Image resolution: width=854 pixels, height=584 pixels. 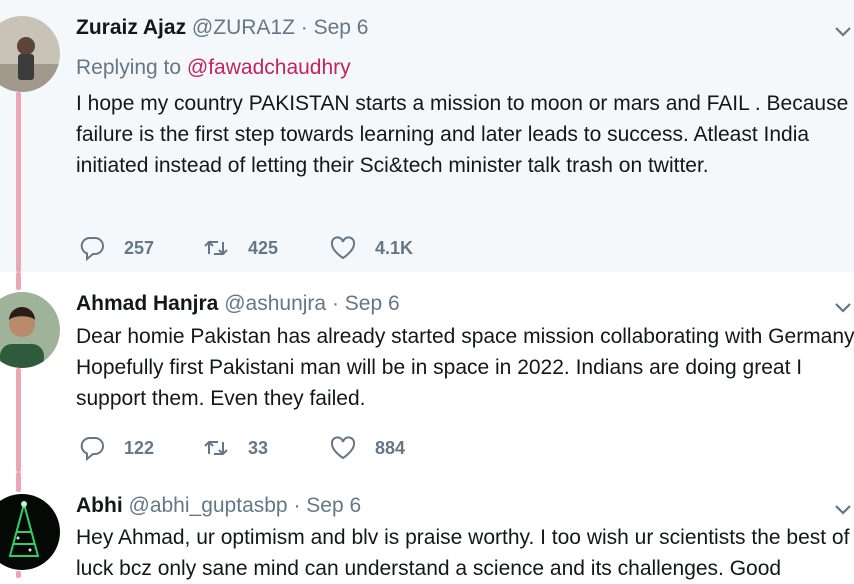 I want to click on mention-link: @fawadchaudhry, so click(x=269, y=67).